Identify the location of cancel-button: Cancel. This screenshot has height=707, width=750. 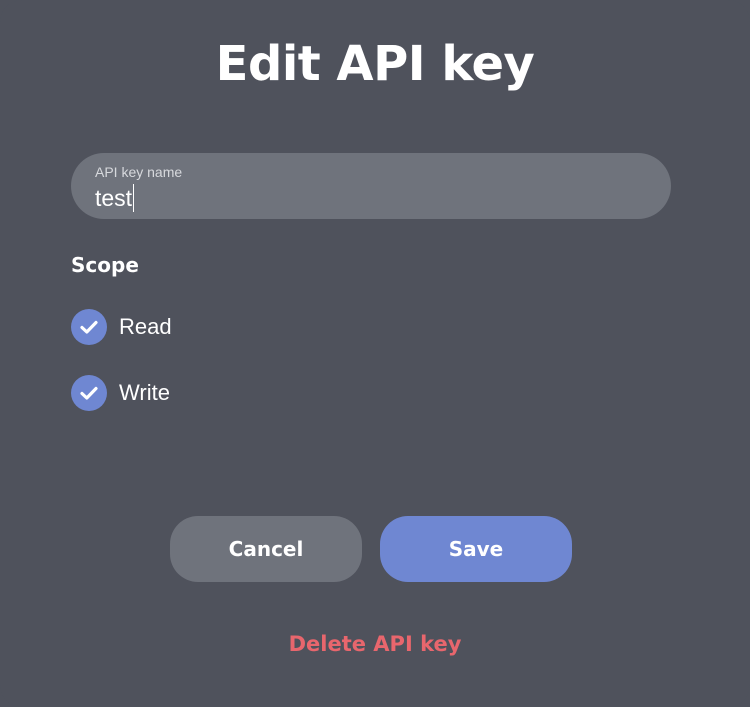
(266, 549).